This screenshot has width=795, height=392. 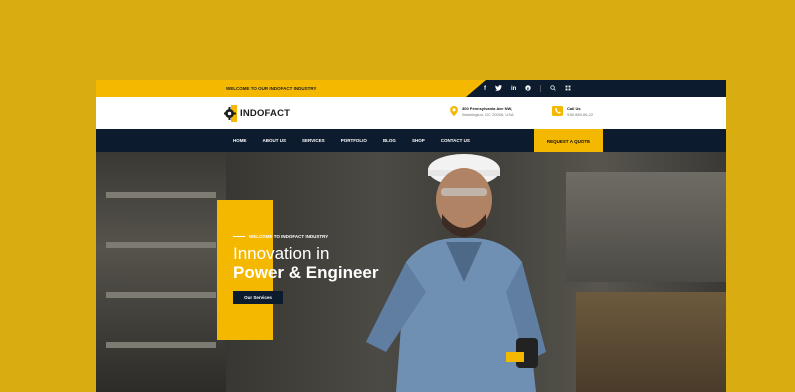 I want to click on hero-title-line1: Innovation in, so click(x=281, y=253).